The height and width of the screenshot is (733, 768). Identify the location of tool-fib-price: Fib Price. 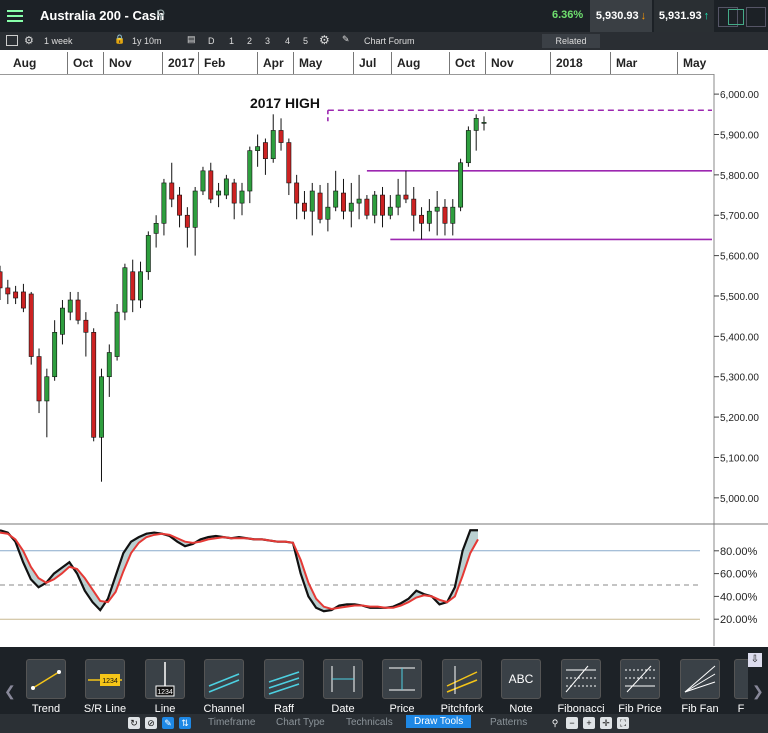
(640, 687).